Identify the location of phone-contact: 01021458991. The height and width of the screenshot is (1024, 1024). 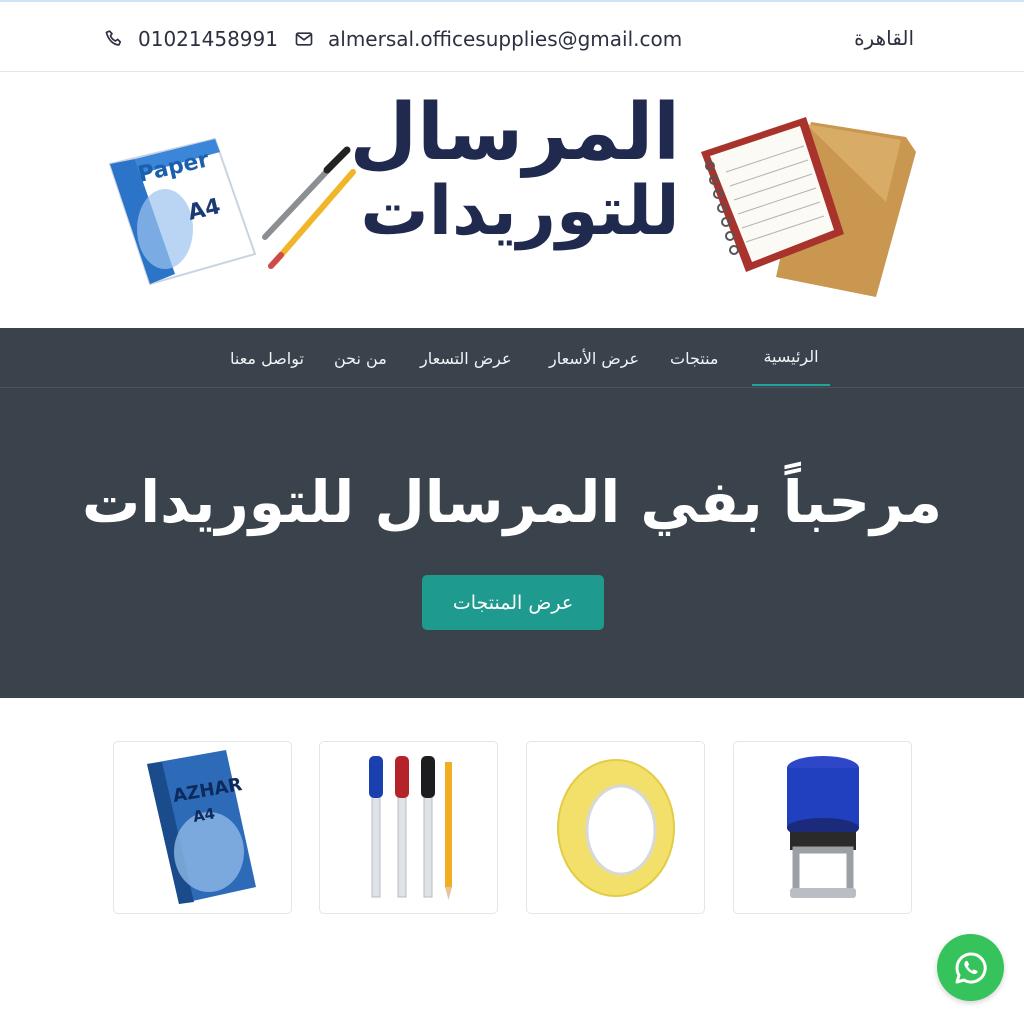
(191, 39).